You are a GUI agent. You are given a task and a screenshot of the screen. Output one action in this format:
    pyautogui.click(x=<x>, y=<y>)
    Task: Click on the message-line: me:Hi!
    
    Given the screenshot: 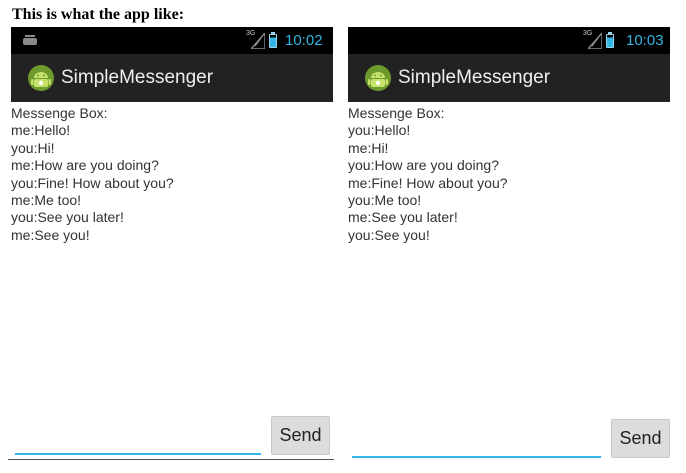 What is the action you would take?
    pyautogui.click(x=368, y=147)
    